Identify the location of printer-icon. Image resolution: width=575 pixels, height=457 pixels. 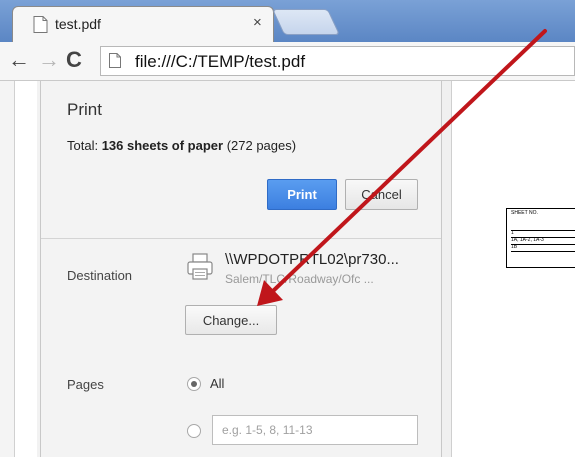
(200, 266).